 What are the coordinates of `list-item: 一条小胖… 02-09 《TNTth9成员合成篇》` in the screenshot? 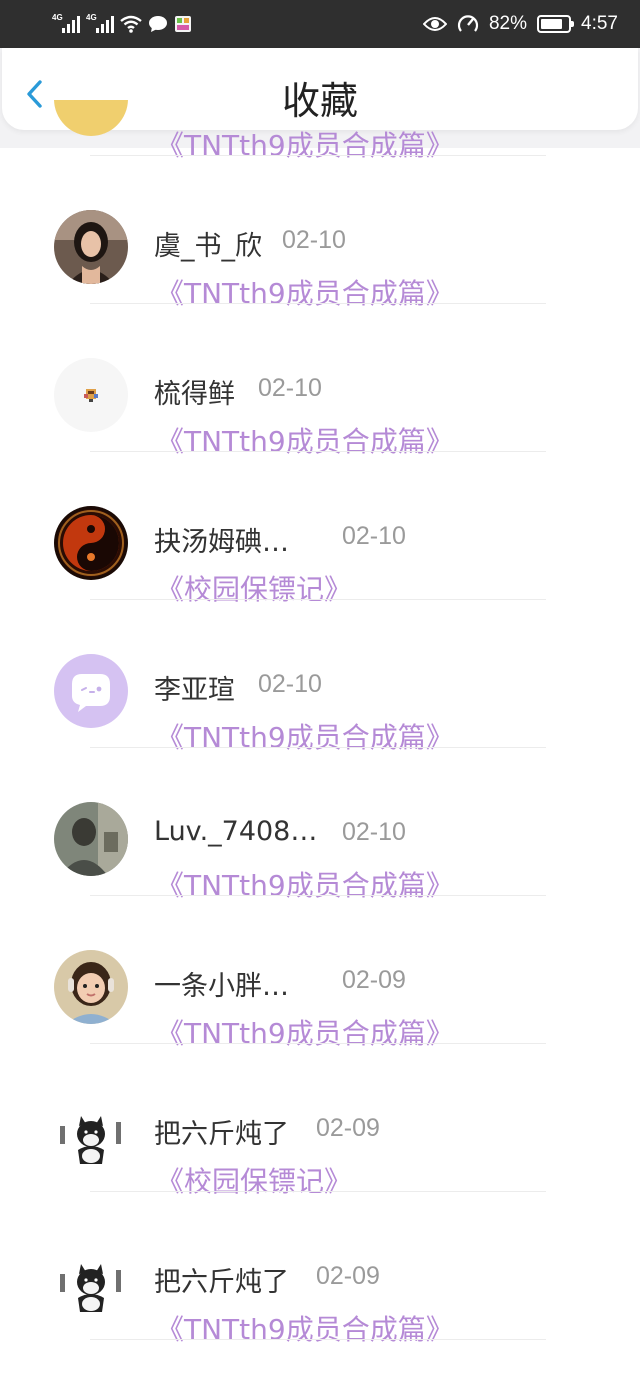 It's located at (320, 969).